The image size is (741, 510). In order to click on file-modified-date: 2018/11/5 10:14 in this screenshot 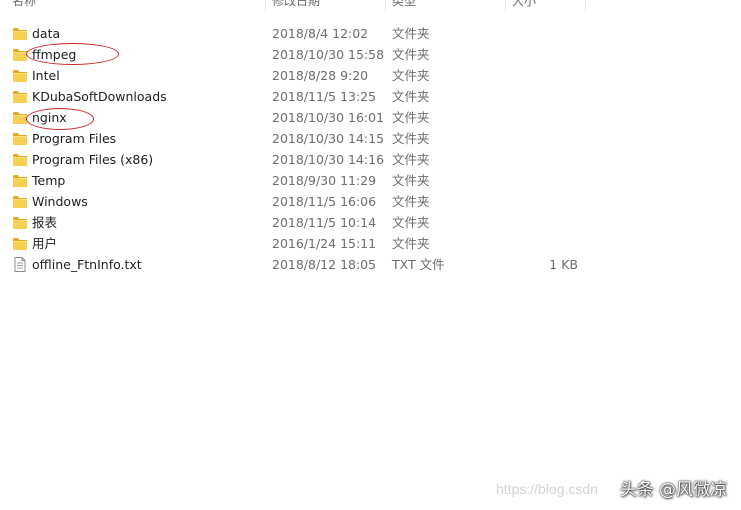, I will do `click(324, 222)`.